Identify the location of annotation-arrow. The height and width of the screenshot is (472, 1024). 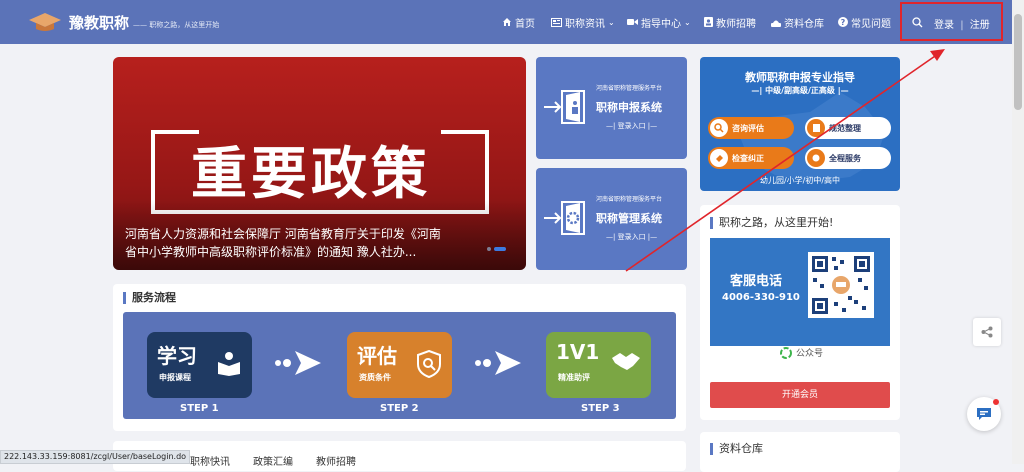
(785, 160).